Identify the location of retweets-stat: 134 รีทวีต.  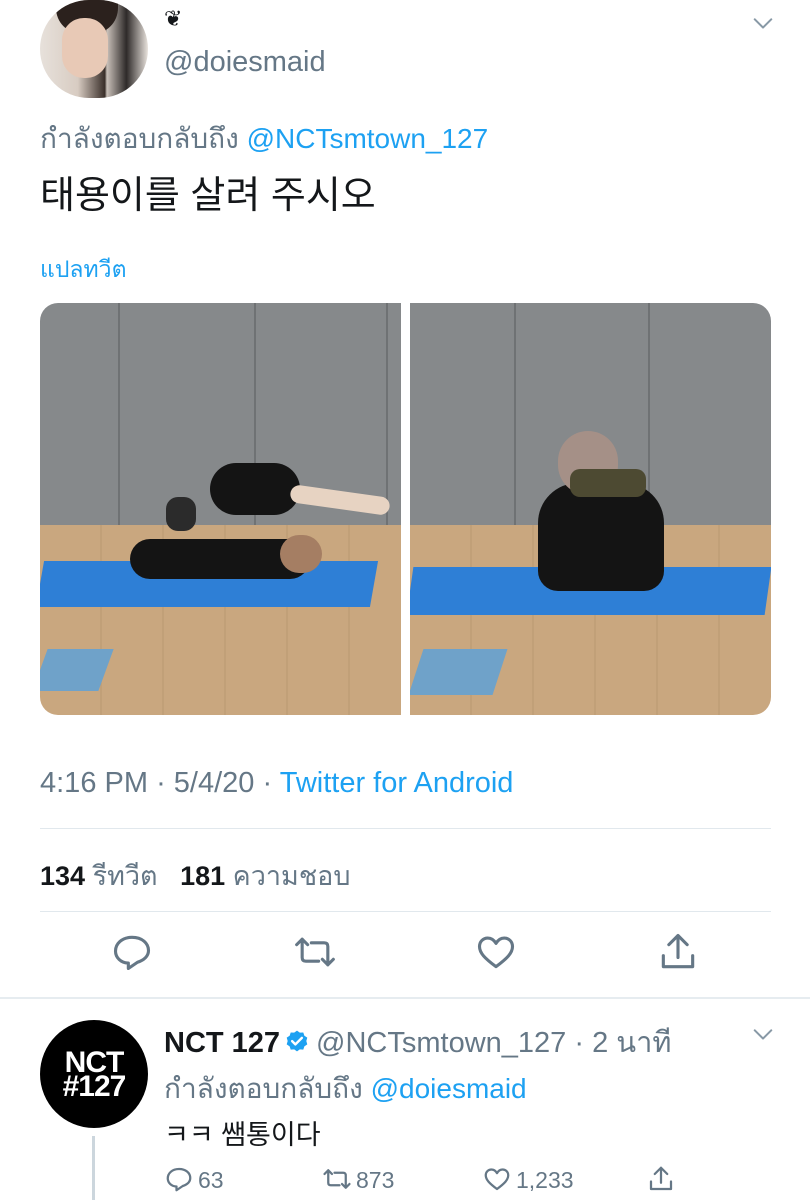
(99, 876).